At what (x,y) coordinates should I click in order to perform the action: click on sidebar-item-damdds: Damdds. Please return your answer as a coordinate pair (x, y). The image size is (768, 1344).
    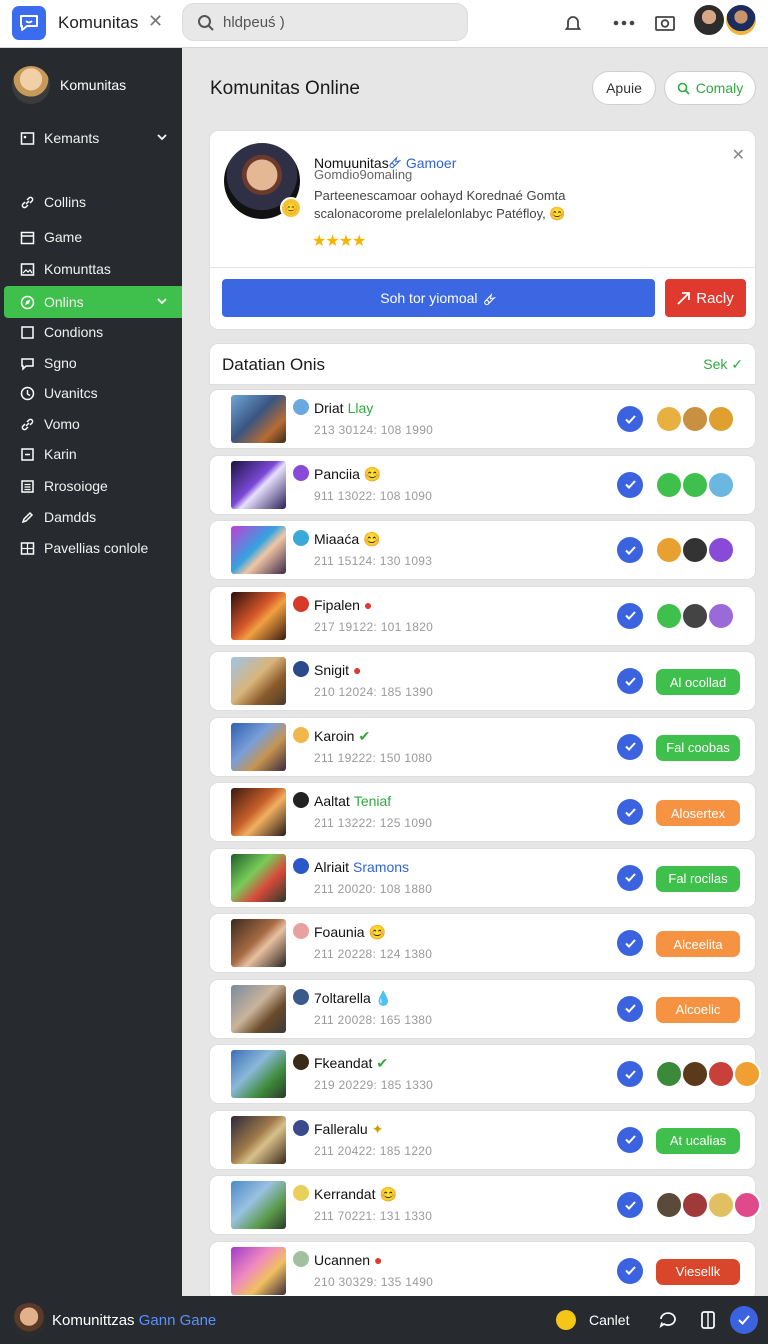
    Looking at the image, I should click on (91, 517).